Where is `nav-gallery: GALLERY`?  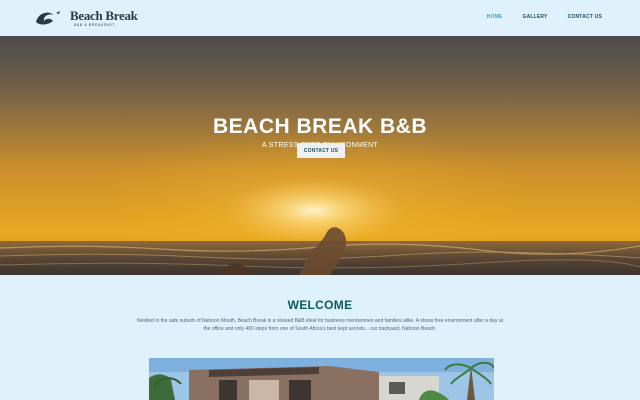
nav-gallery: GALLERY is located at coordinates (534, 17).